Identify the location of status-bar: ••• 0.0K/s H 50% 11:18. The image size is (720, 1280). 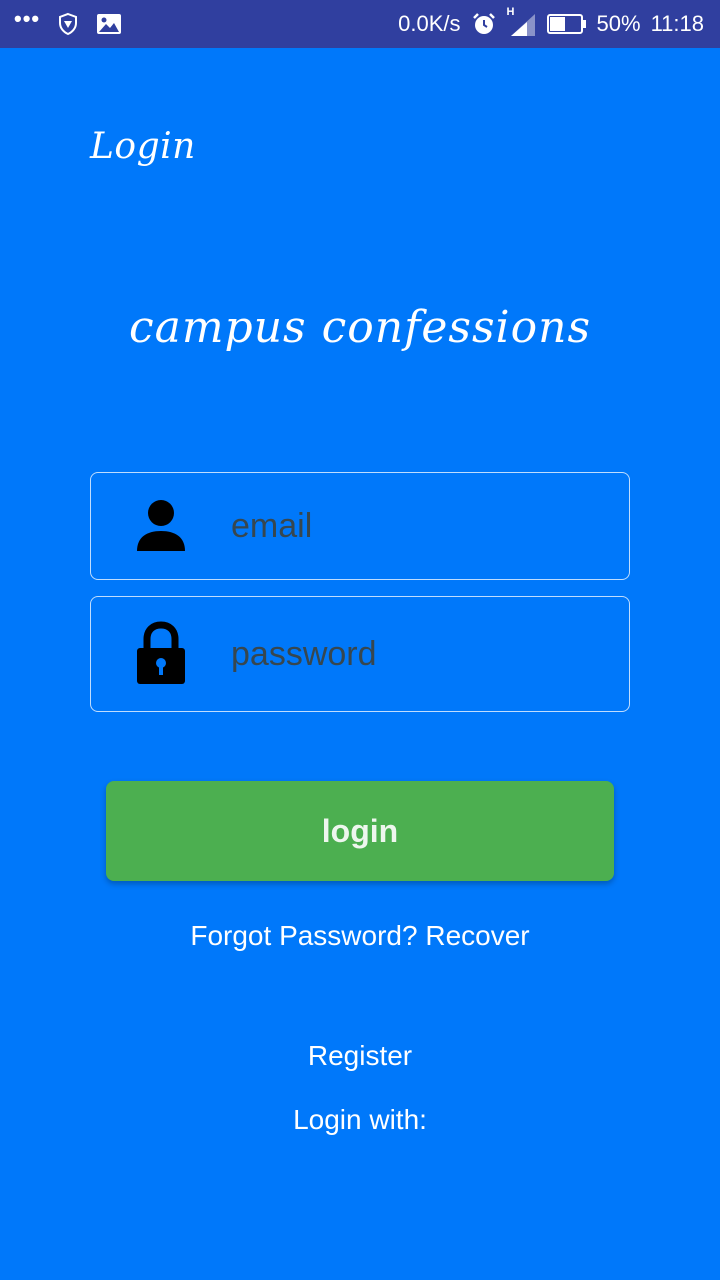
(360, 24).